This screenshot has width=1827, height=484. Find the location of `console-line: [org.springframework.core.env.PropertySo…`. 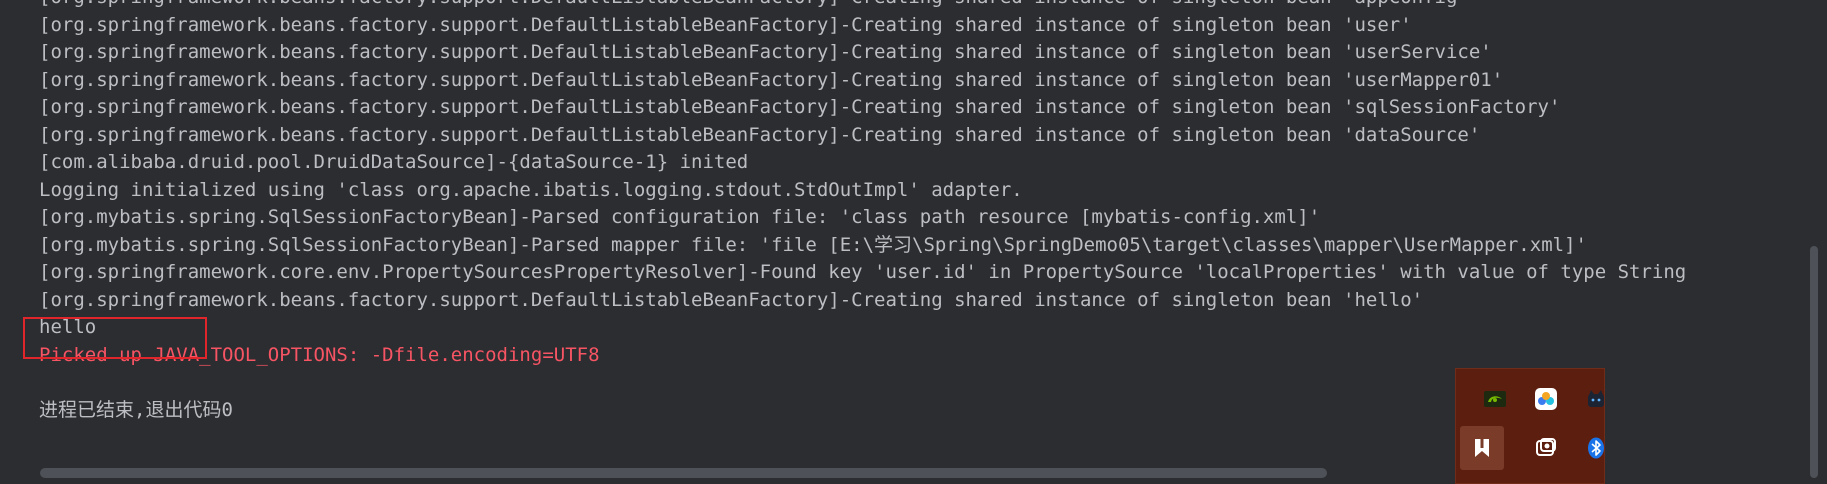

console-line: [org.springframework.core.env.PropertySo… is located at coordinates (863, 272).